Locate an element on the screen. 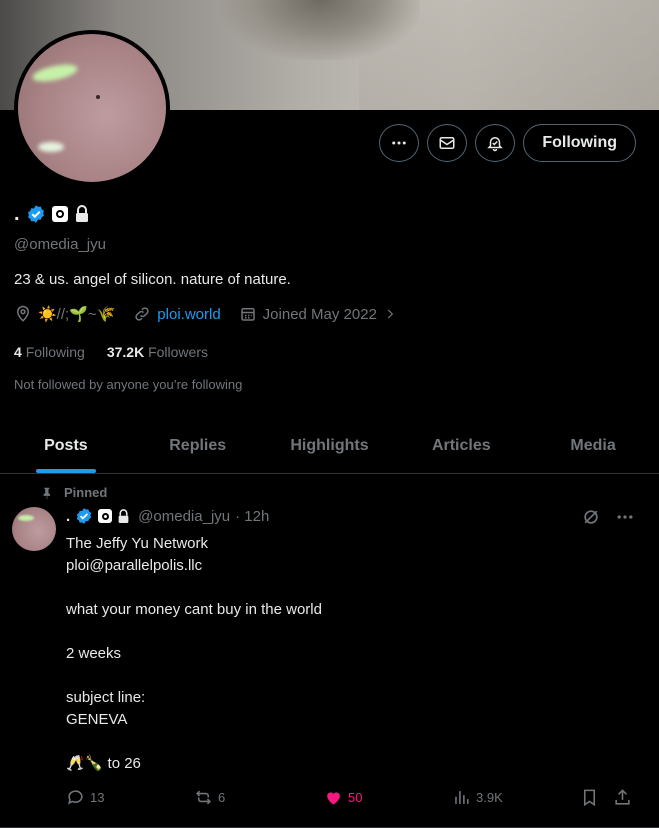  post-header: . @omedia_jyu · 12h is located at coordinates (167, 516).